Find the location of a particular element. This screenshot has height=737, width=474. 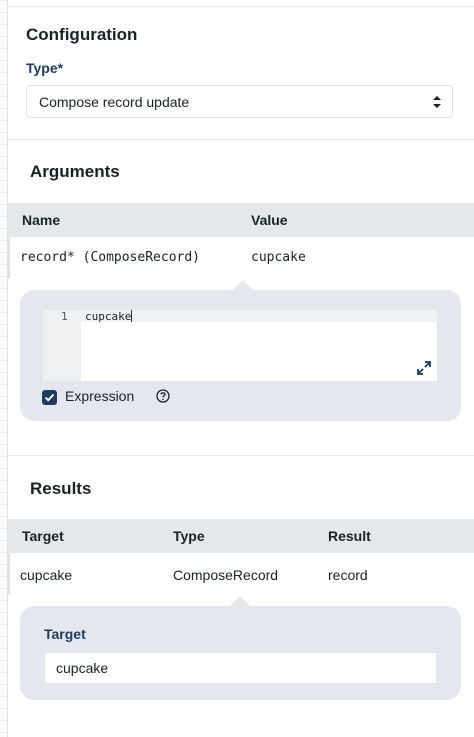

expression-checkbox is located at coordinates (49, 397).